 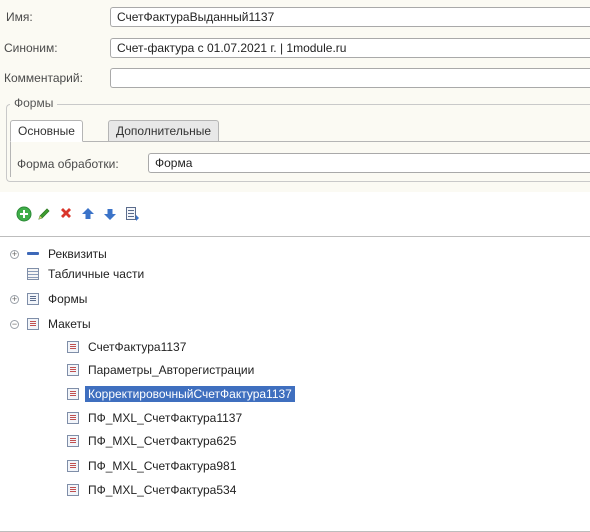 I want to click on tree-item-attributes: + Реквизиты, so click(x=58, y=254).